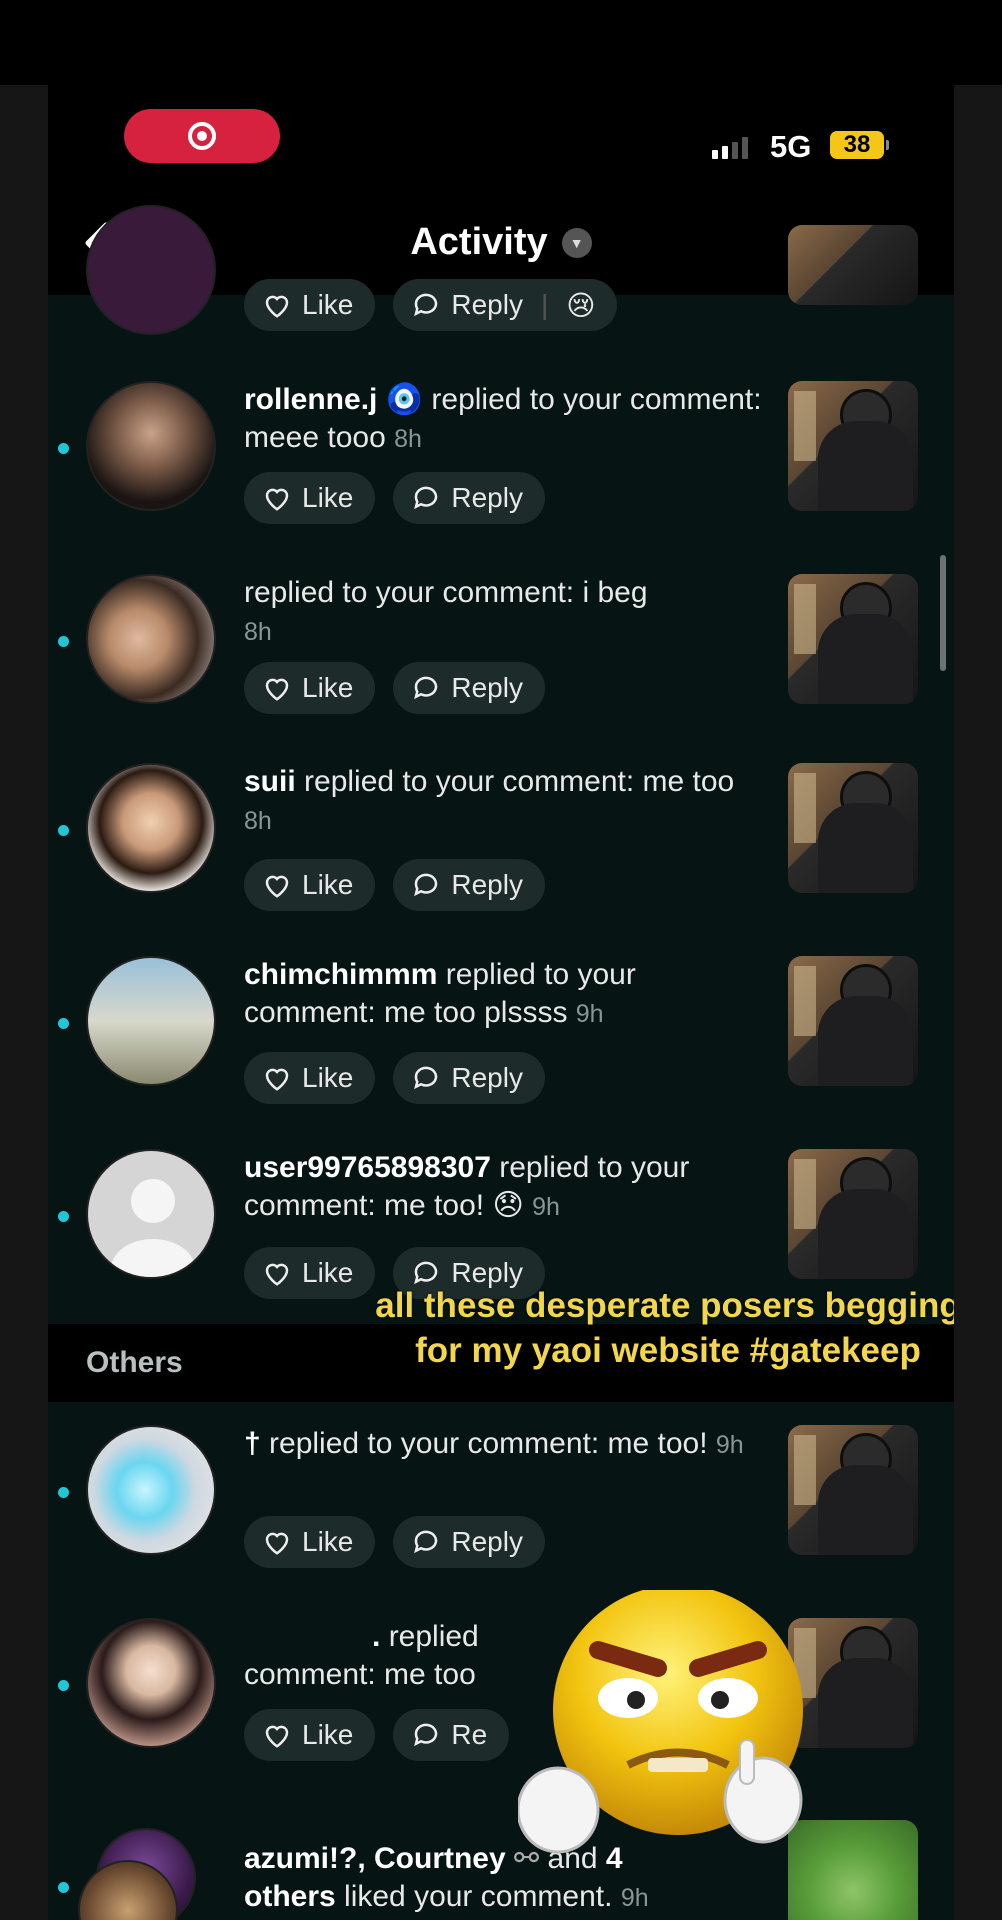 This screenshot has width=1002, height=1920. I want to click on action-text: replied to your comment: me too, so click(519, 781).